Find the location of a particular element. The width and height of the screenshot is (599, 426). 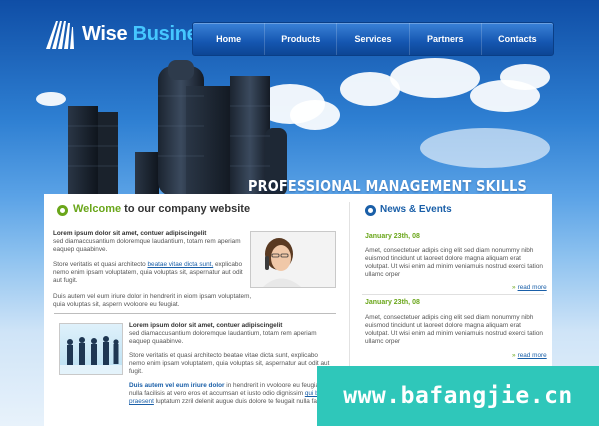

section-separator is located at coordinates (195, 313).